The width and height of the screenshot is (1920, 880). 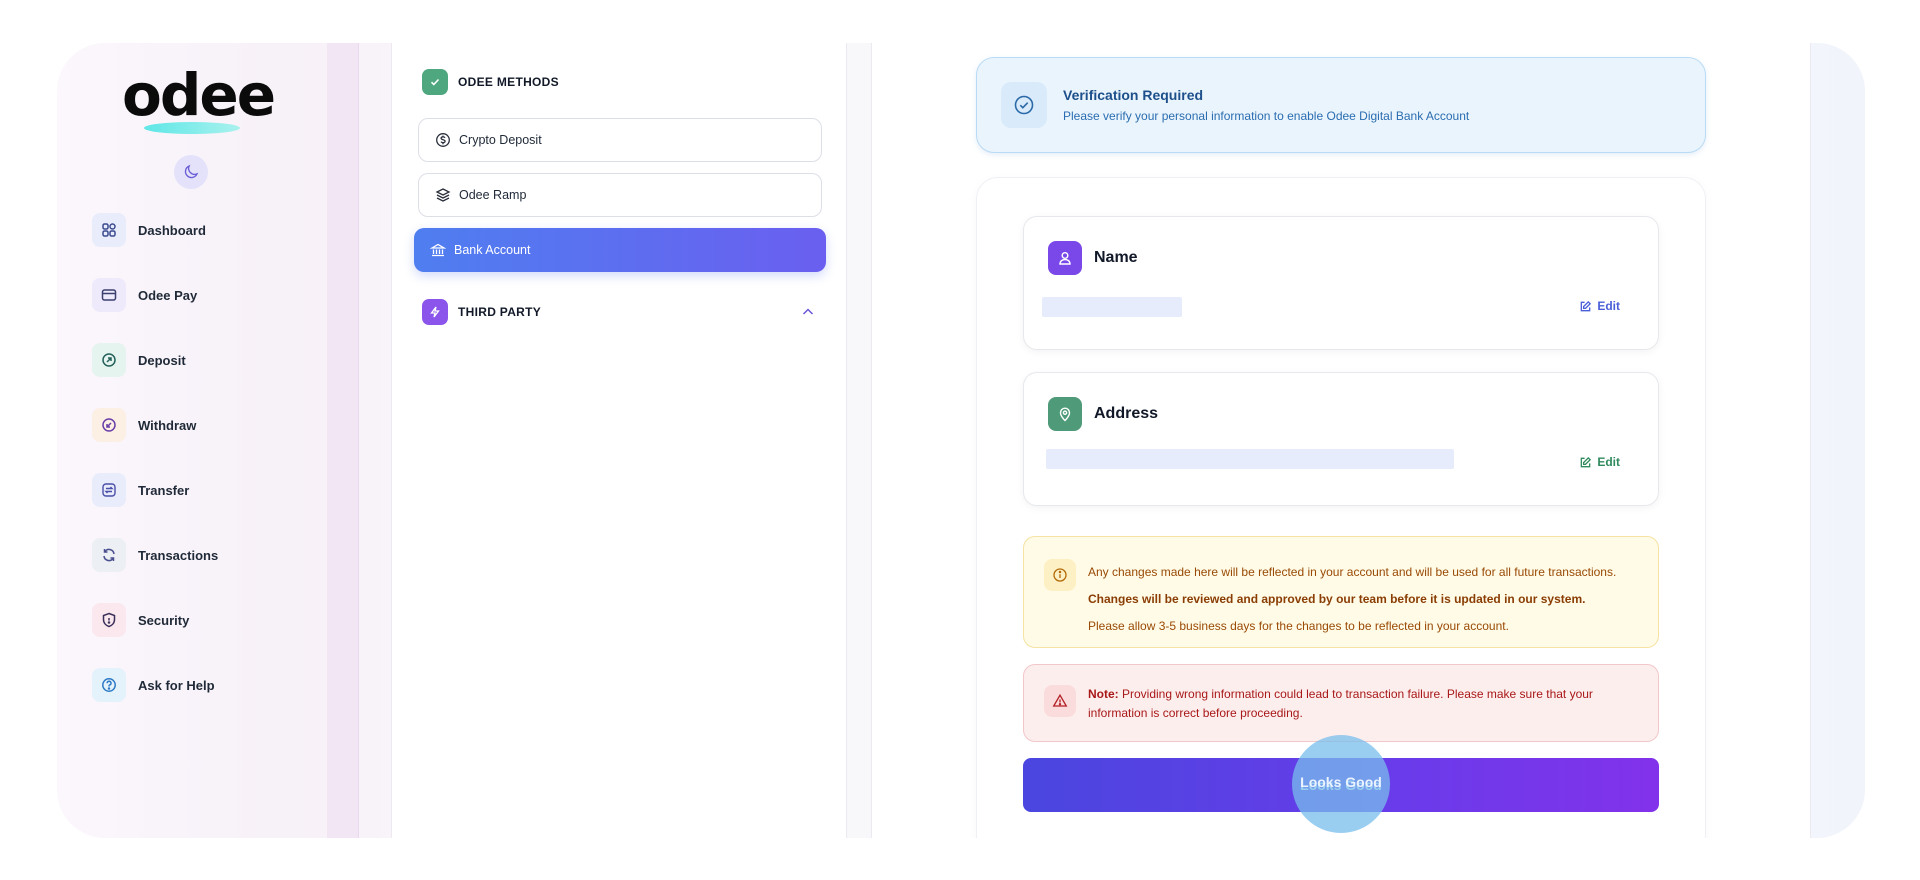 What do you see at coordinates (622, 312) in the screenshot?
I see `third-party-header: THIRD PARTY` at bounding box center [622, 312].